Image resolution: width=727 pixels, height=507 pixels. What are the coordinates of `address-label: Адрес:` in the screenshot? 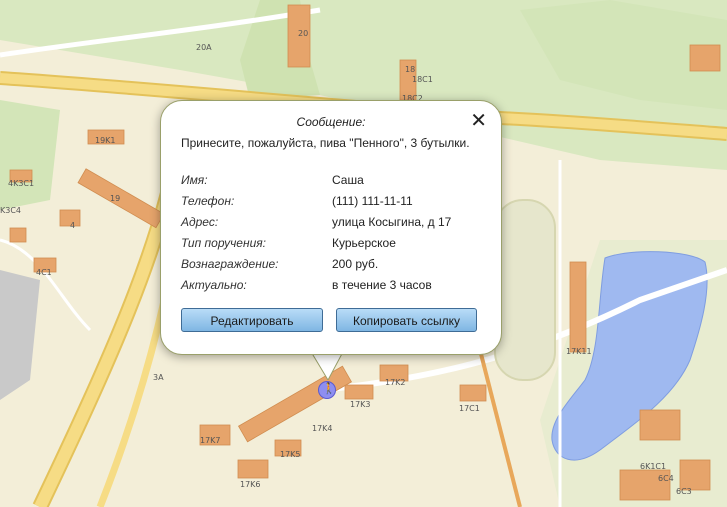 It's located at (200, 222).